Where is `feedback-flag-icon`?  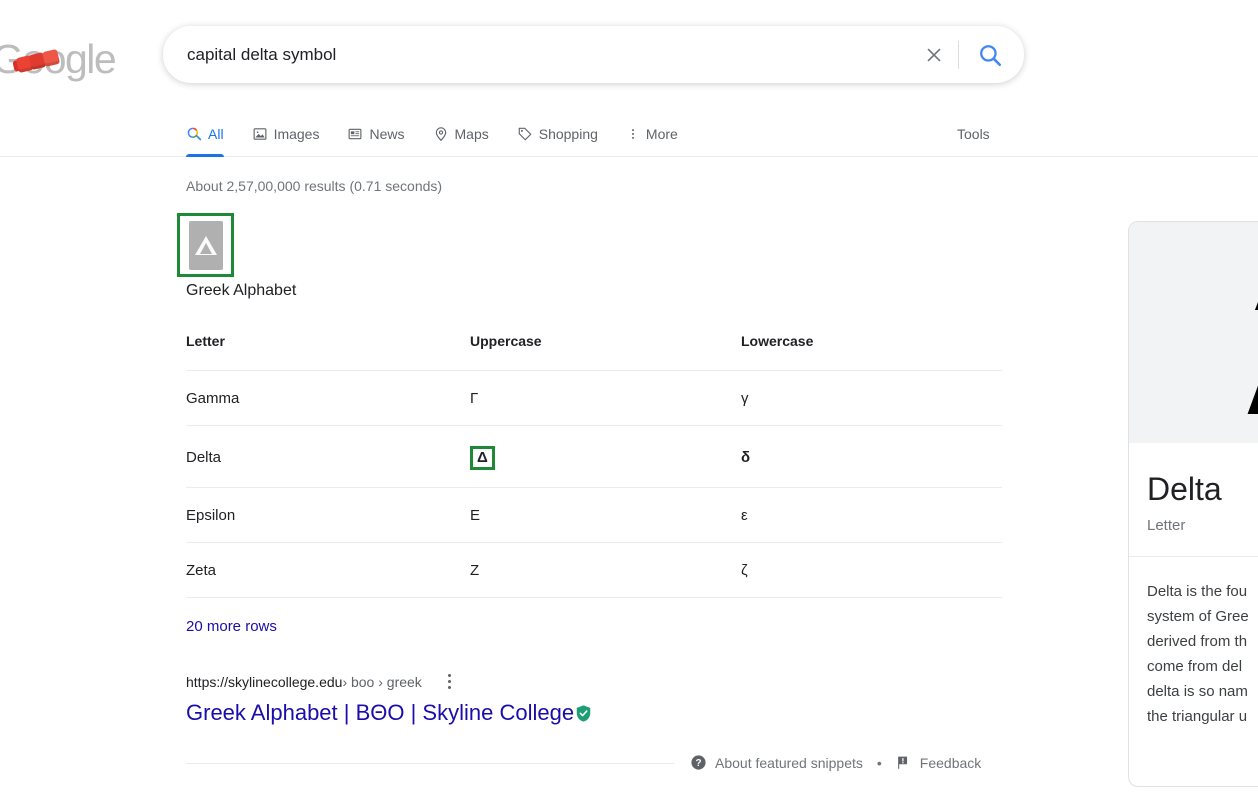
feedback-flag-icon is located at coordinates (904, 762).